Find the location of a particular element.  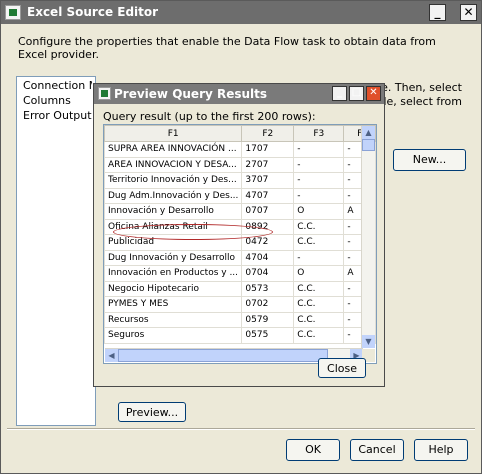

table-cell: Recursos is located at coordinates (173, 319).